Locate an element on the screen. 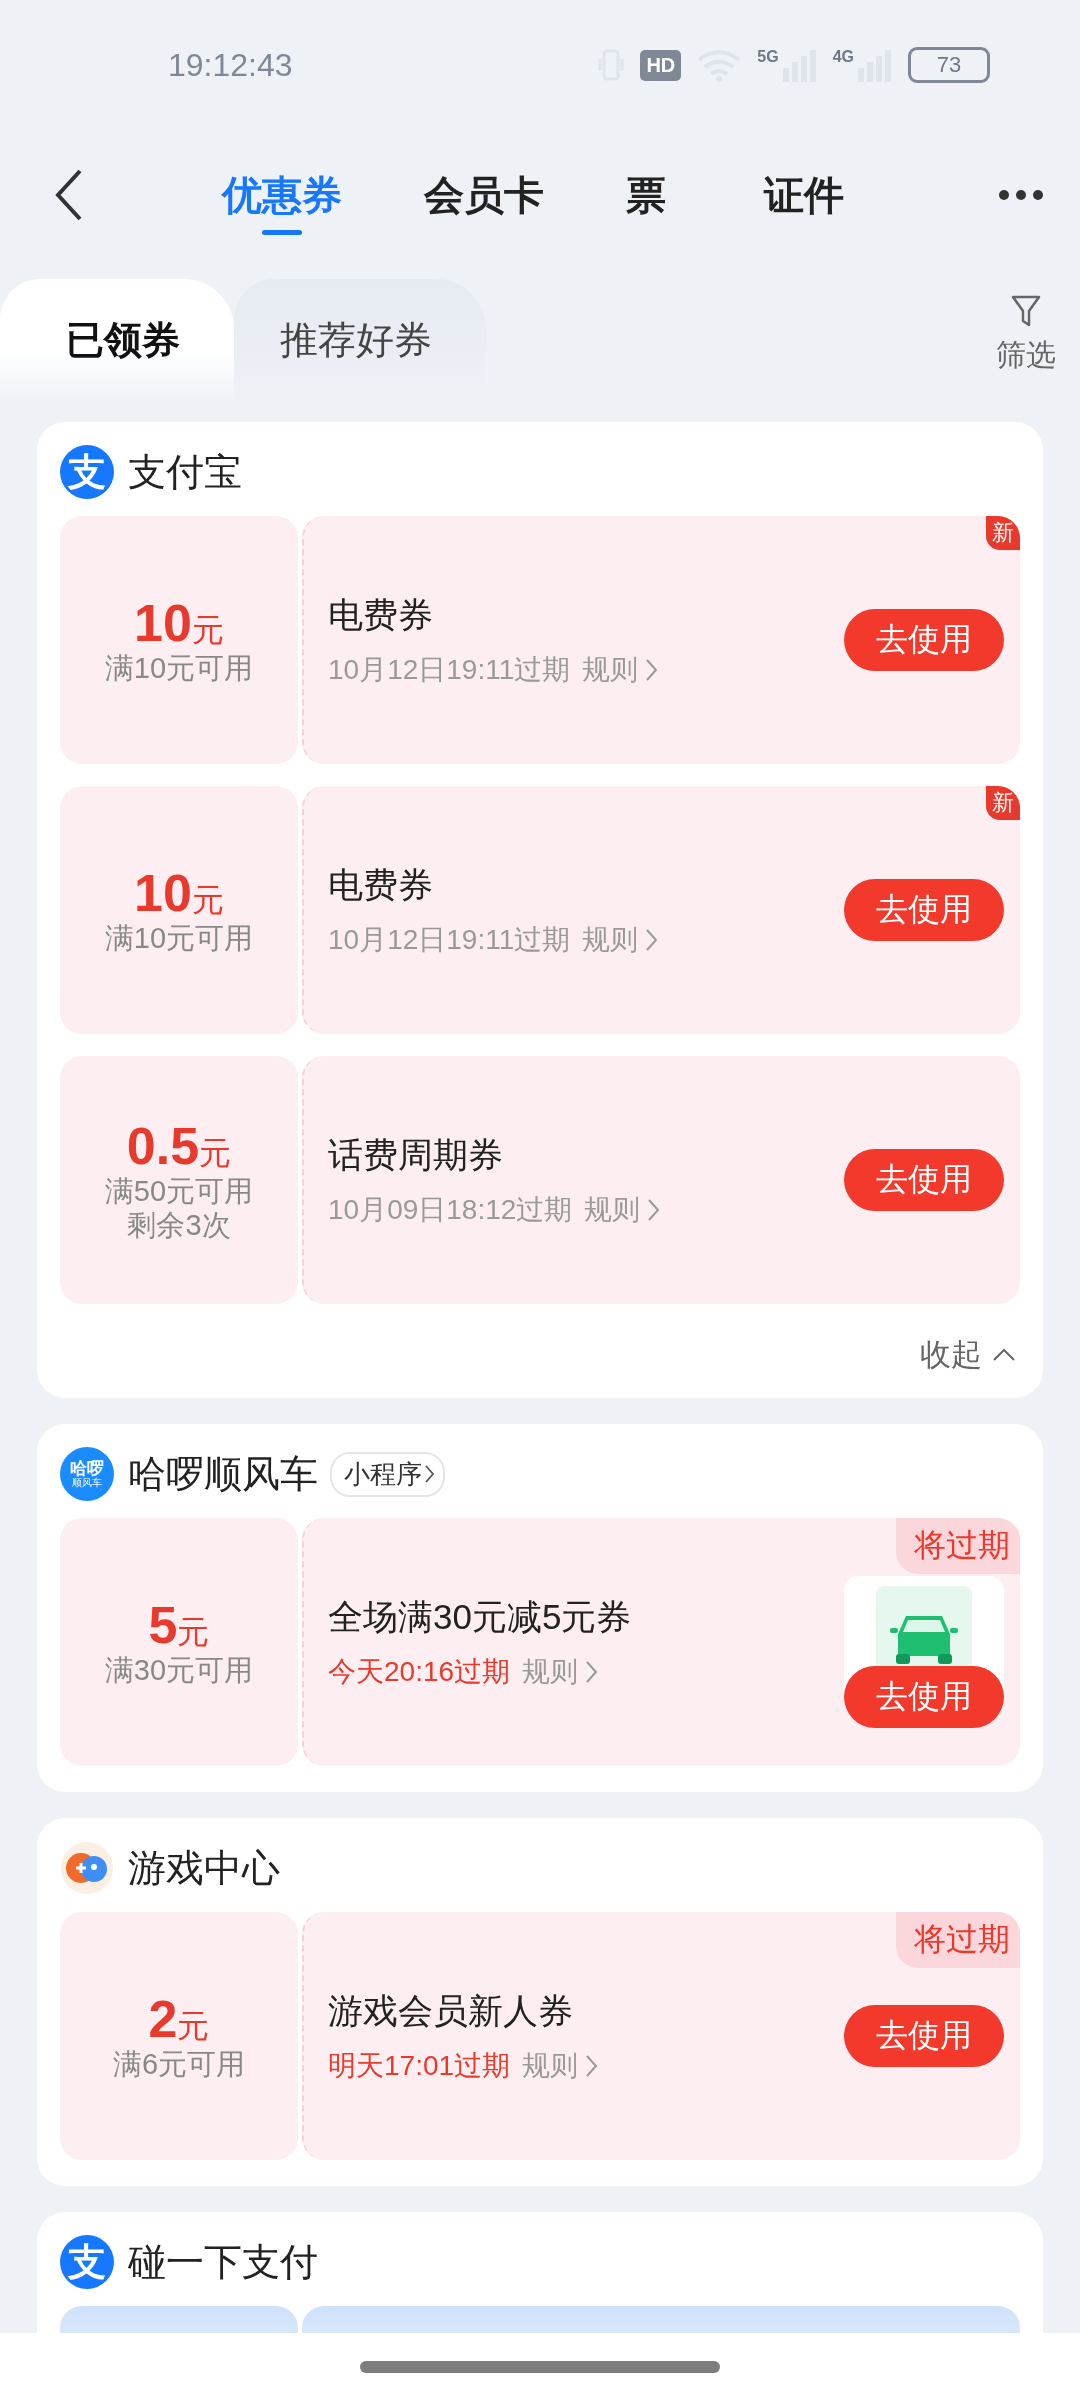 This screenshot has width=1080, height=2400. nav-tab: 票 is located at coordinates (646, 195).